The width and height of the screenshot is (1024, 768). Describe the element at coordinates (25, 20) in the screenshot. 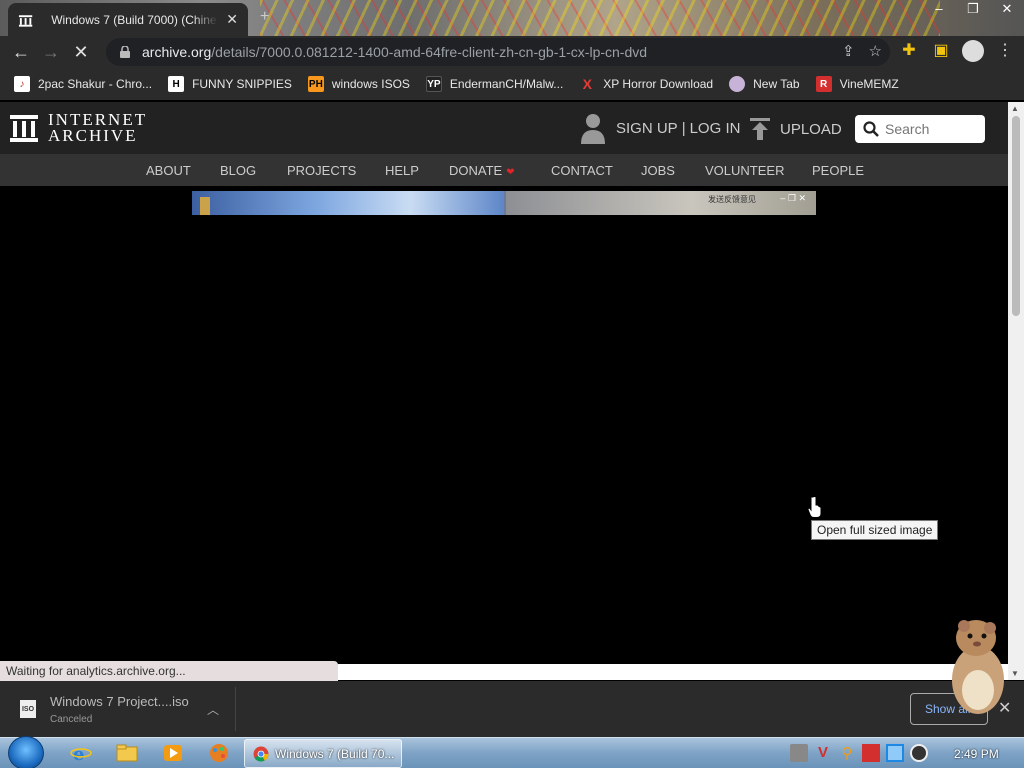

I see `archive-favicon-icon` at that location.